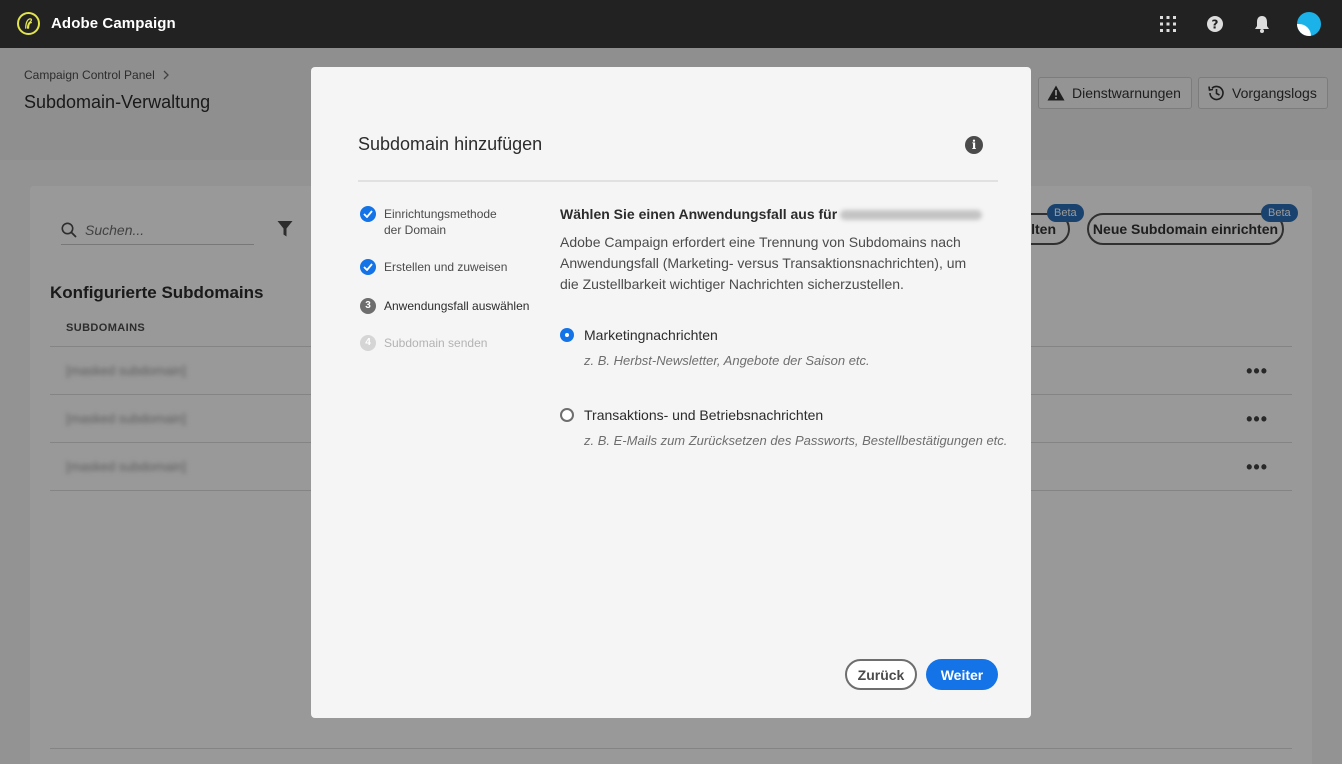  I want to click on option-marketing: Marketingnachrichten, so click(639, 335).